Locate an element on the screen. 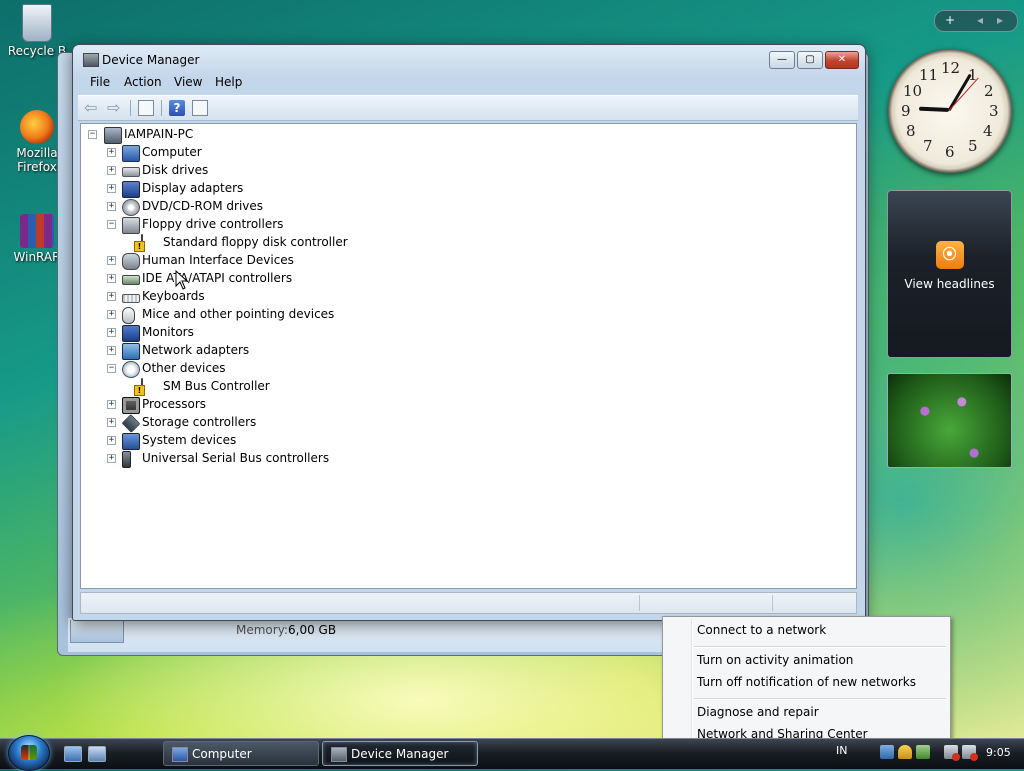  computer-root-icon is located at coordinates (113, 135).